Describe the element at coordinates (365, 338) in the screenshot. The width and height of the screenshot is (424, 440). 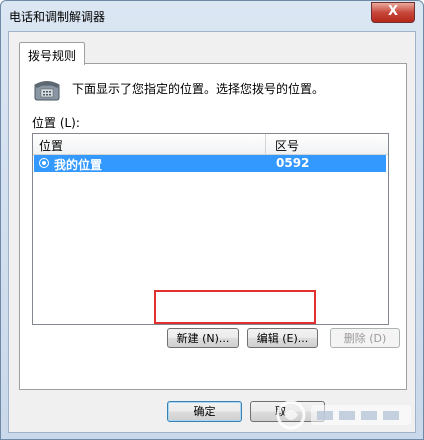
I see `delete-button: 删除 (D)` at that location.